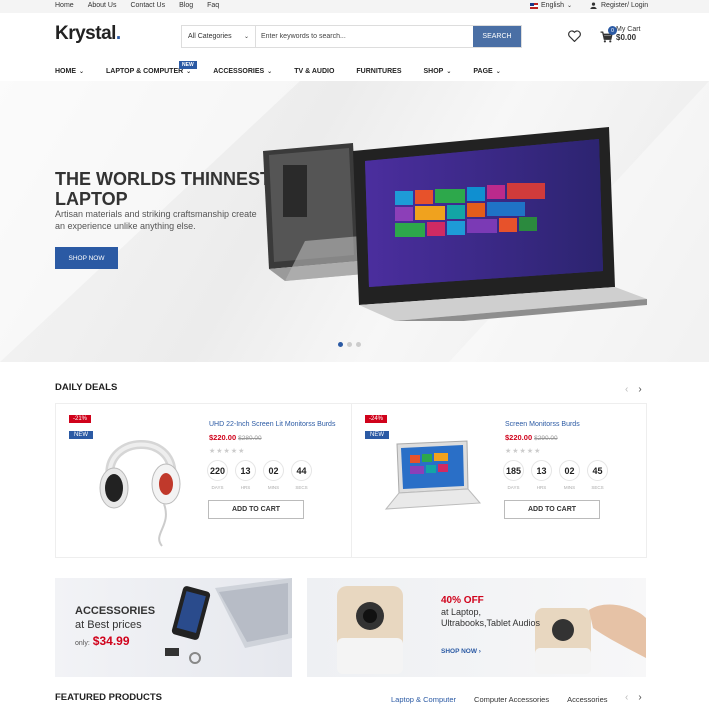 The image size is (709, 710). What do you see at coordinates (633, 389) in the screenshot?
I see `deals-arrows: ‹ ›` at bounding box center [633, 389].